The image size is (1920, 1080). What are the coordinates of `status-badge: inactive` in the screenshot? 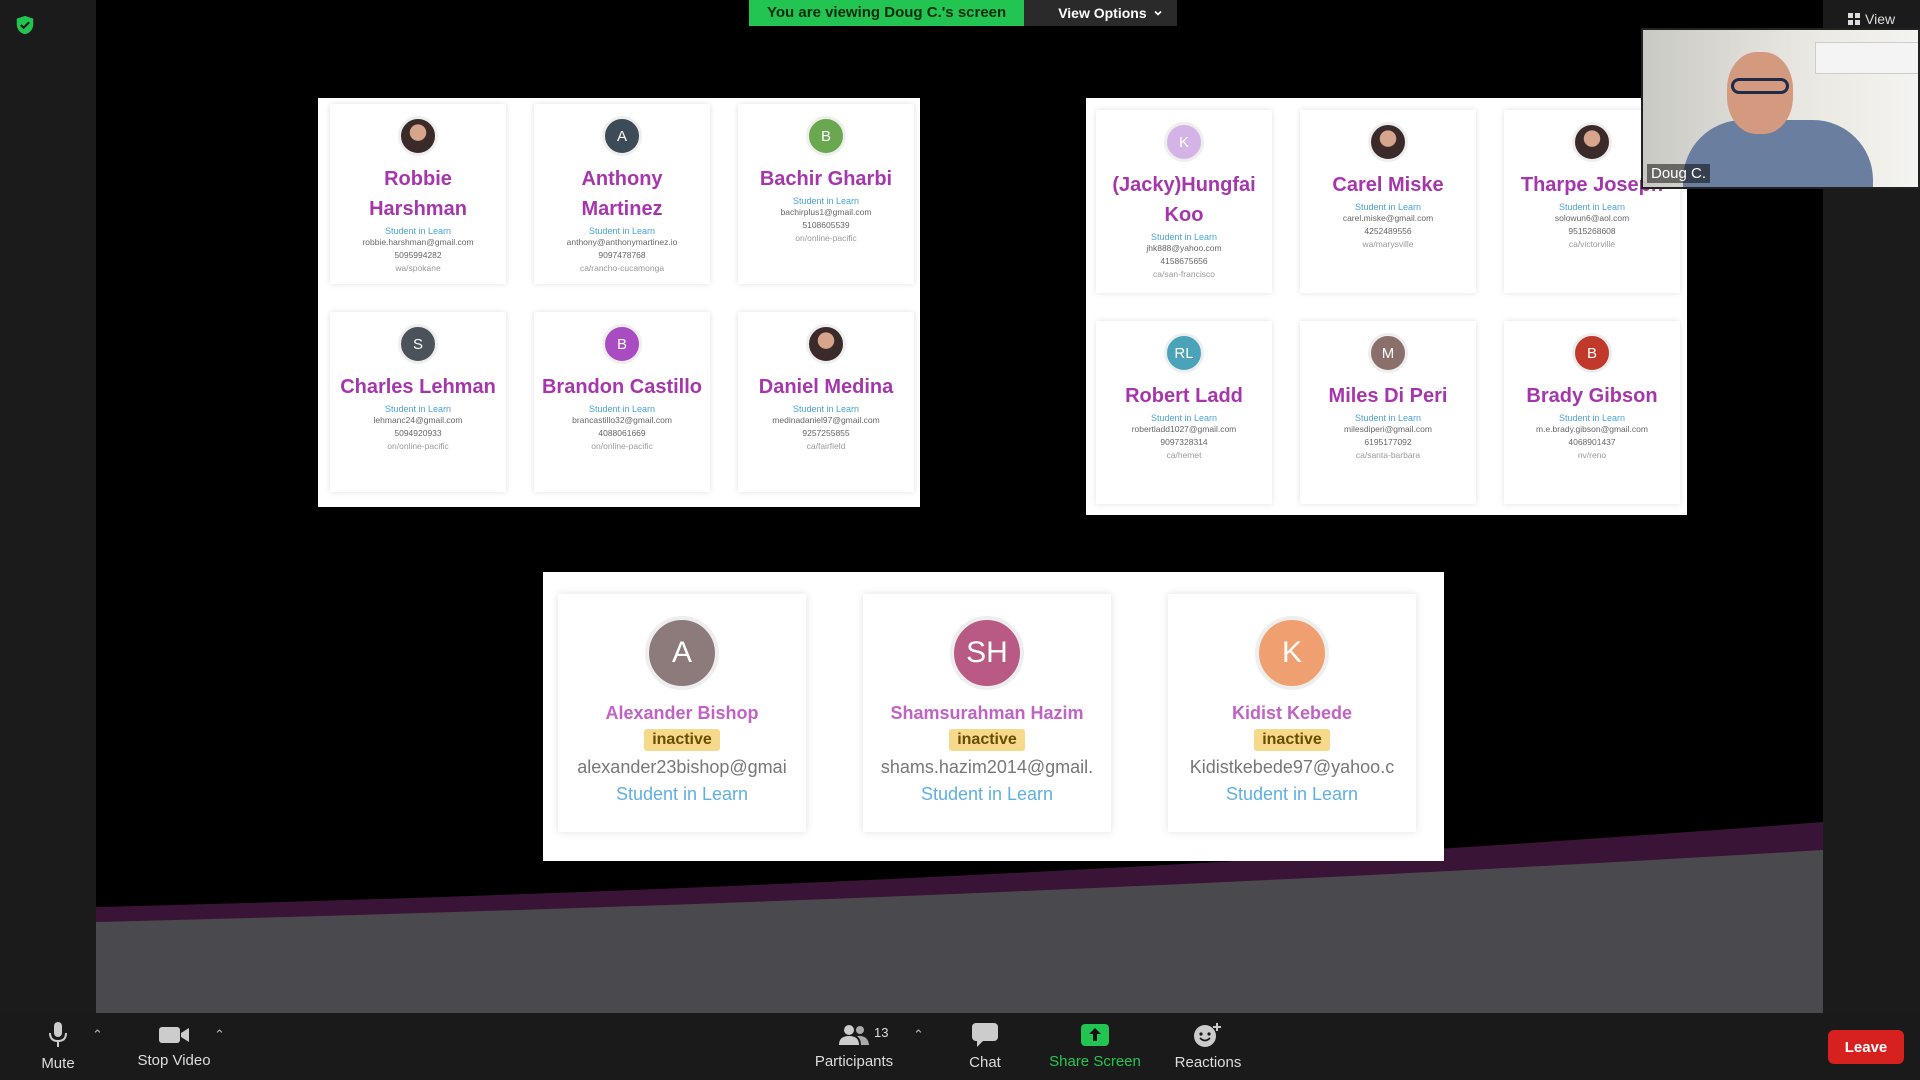 It's located at (1292, 740).